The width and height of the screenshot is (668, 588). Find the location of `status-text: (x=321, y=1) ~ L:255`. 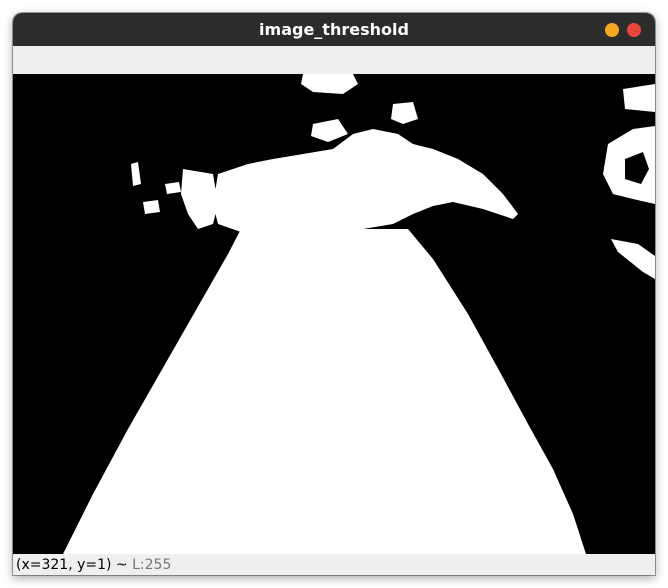

status-text: (x=321, y=1) ~ L:255 is located at coordinates (93, 565).